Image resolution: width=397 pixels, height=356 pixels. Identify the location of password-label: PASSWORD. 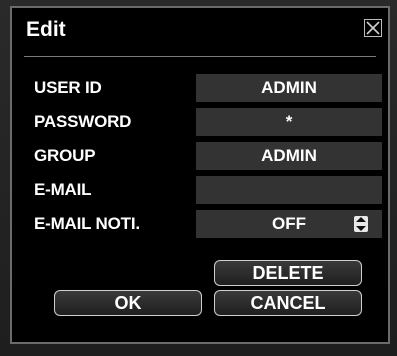
(83, 121).